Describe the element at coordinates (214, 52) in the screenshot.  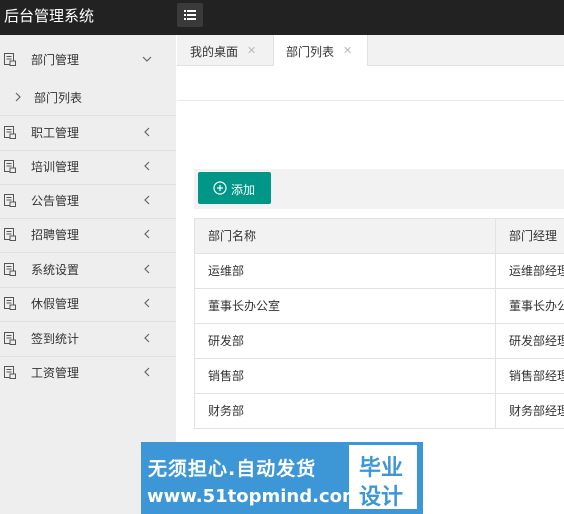
I see `tab-label: 我的桌面` at that location.